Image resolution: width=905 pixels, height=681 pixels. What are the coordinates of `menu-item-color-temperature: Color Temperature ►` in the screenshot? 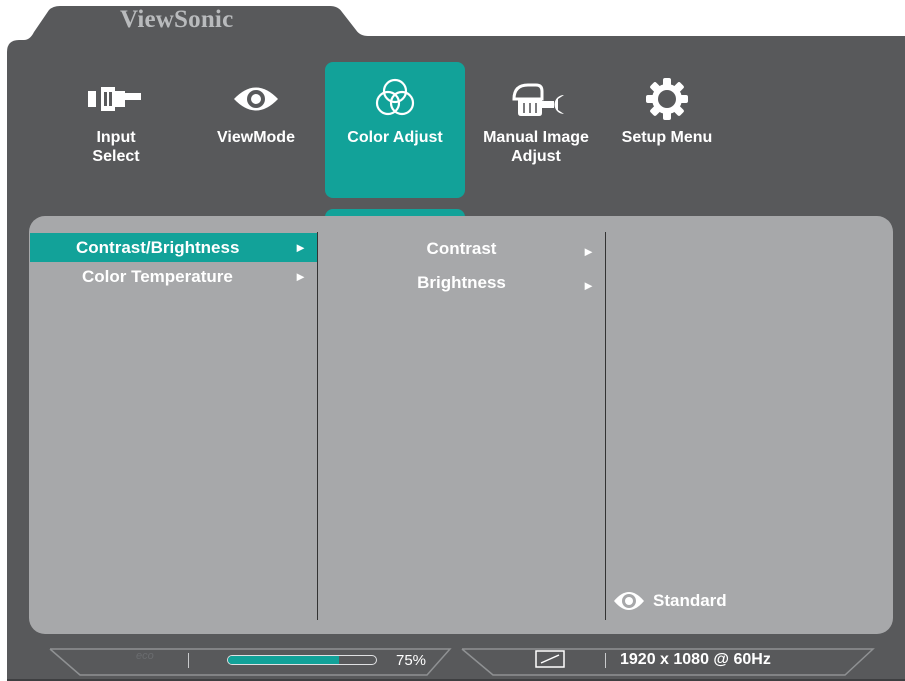 It's located at (173, 276).